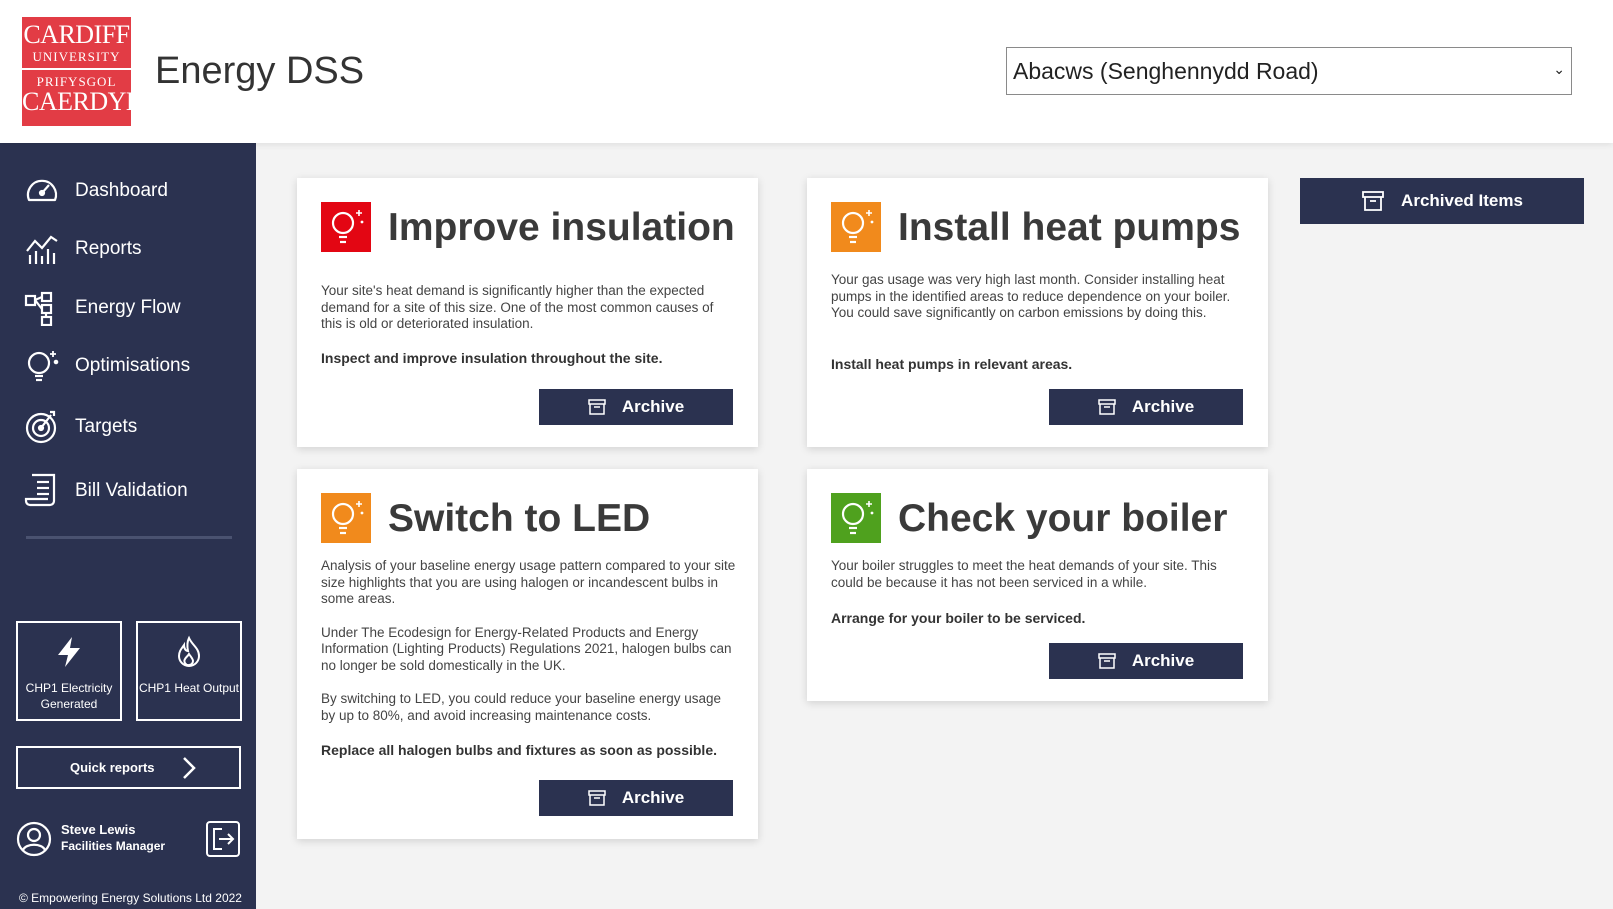 The image size is (1613, 909). I want to click on sidebar-item-label: Bill Validation, so click(131, 490).